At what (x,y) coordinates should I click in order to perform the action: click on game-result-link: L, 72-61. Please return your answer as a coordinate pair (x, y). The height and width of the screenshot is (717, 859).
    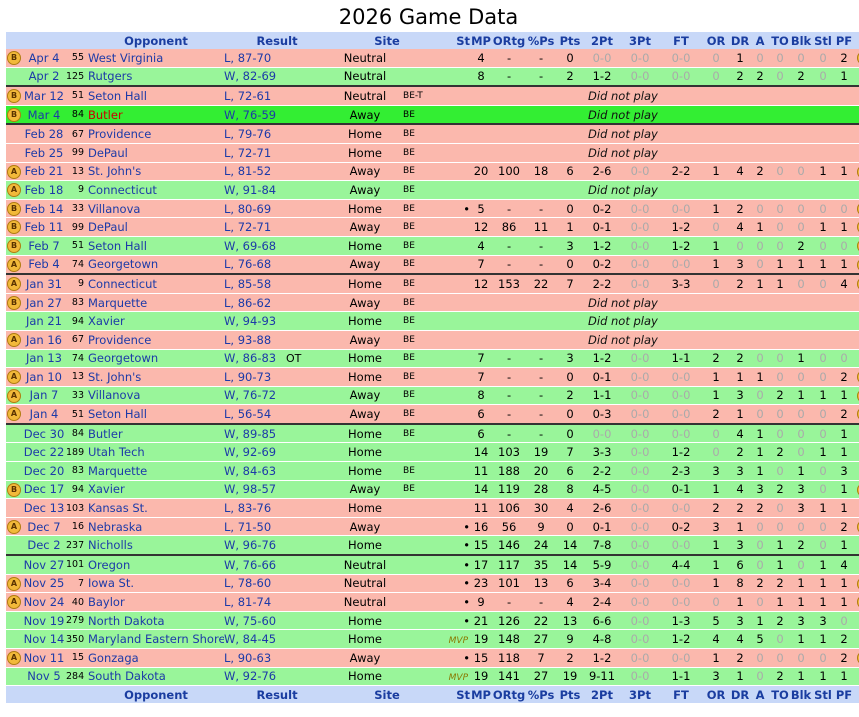
    Looking at the image, I should click on (255, 95).